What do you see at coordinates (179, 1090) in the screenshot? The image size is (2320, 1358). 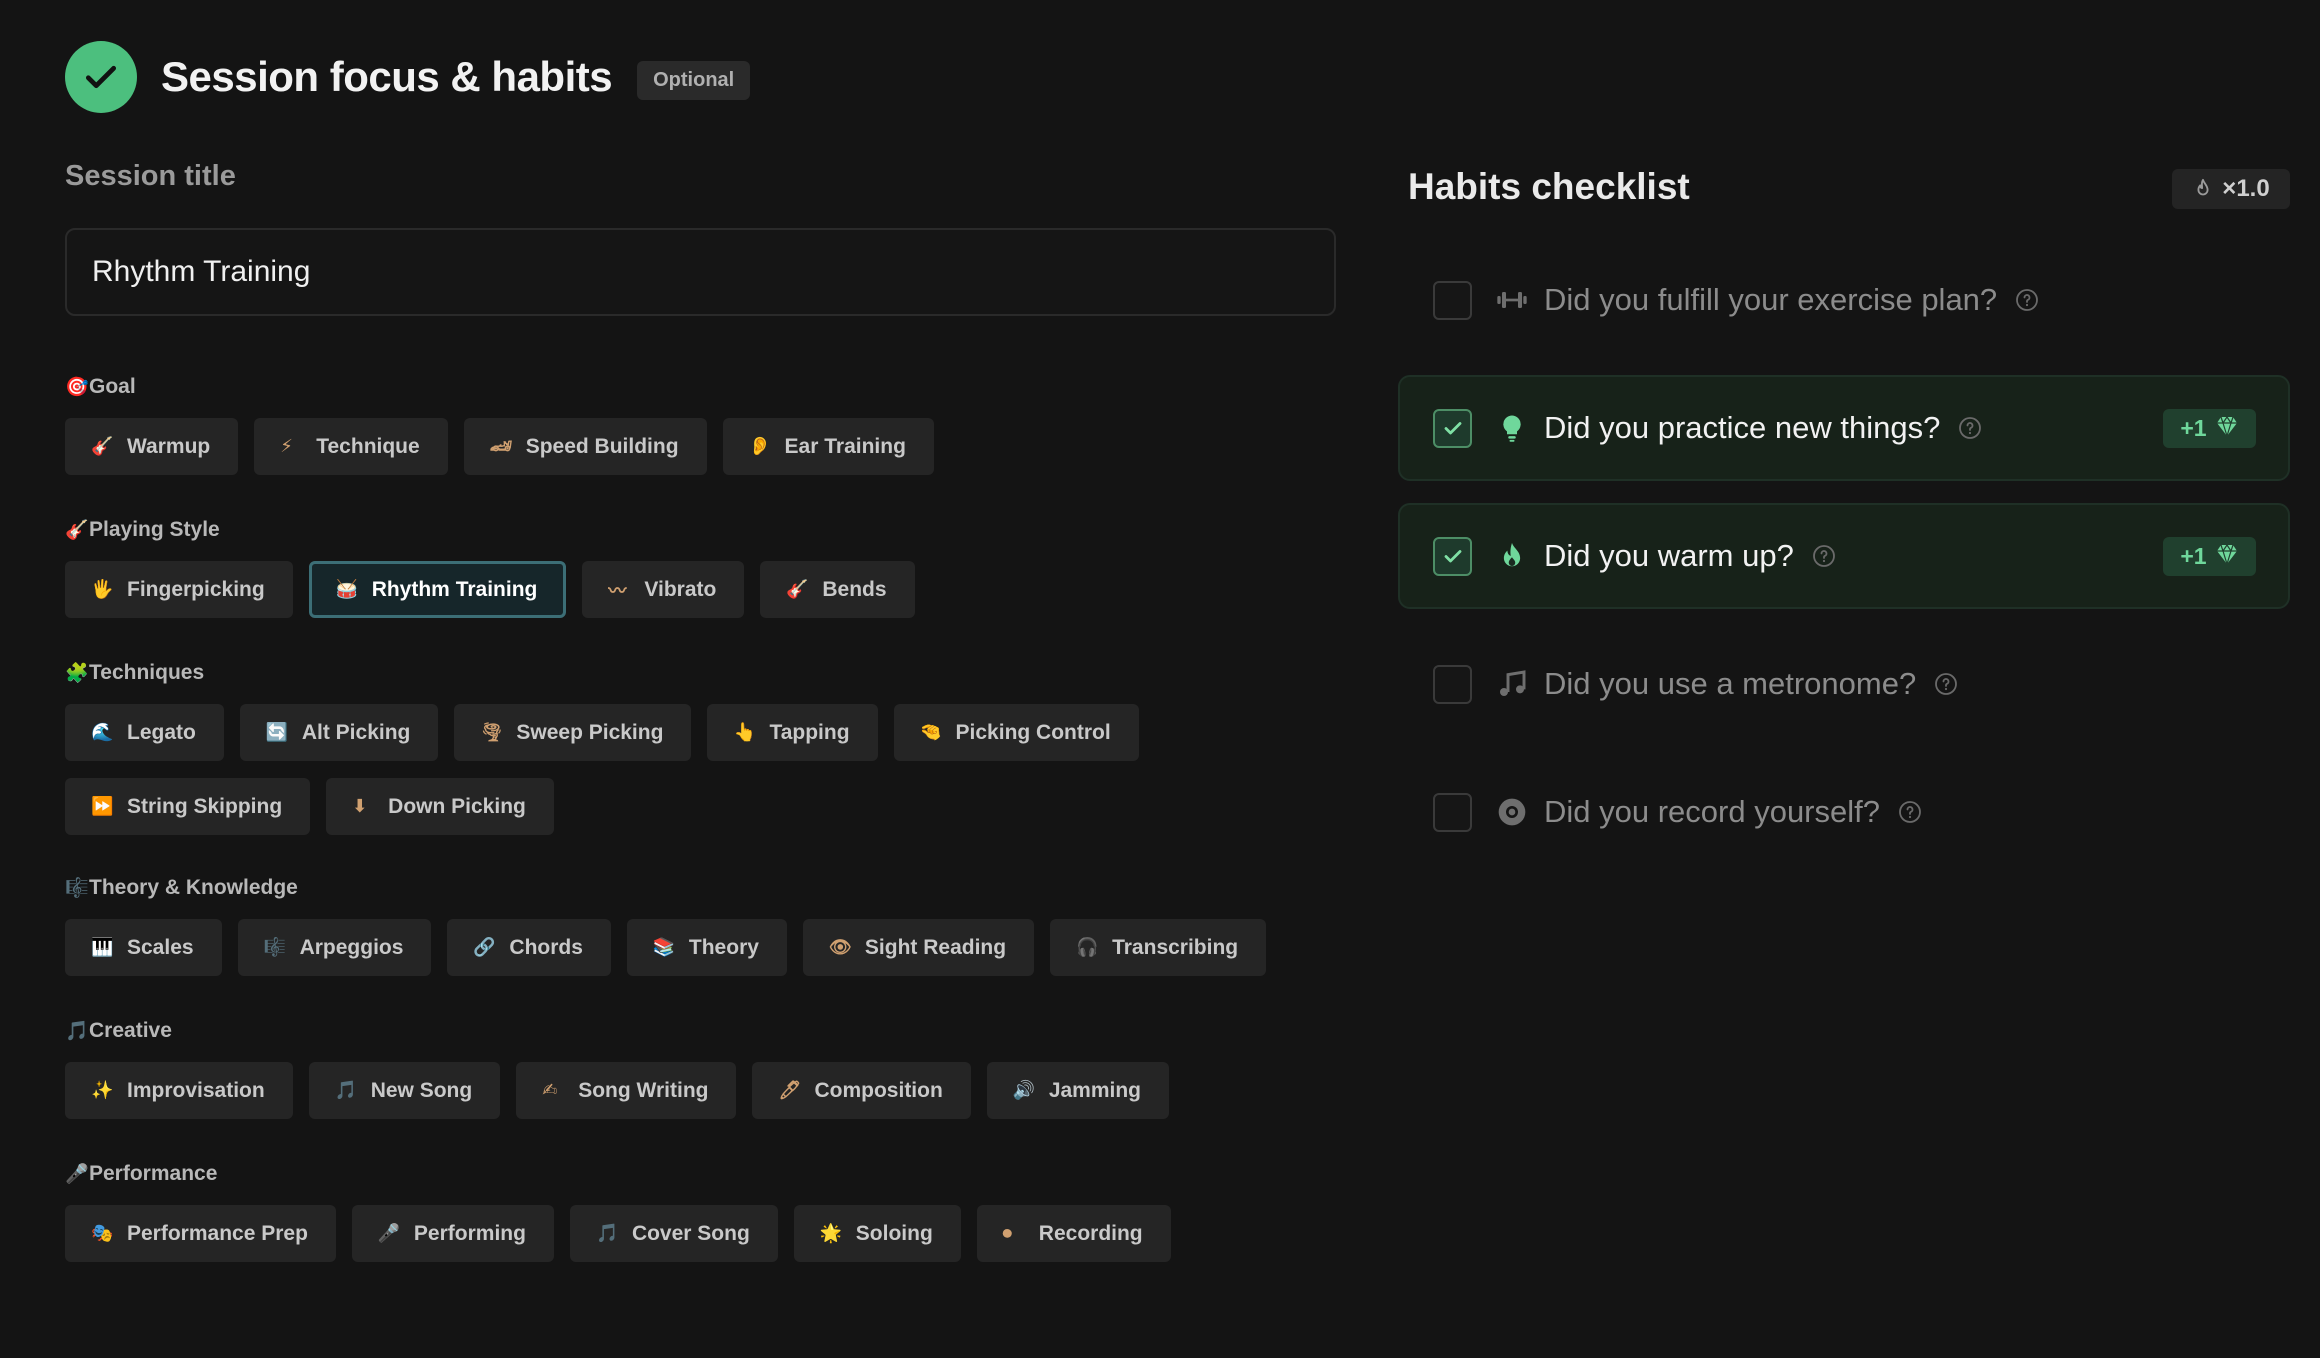 I see `chip-improvisation: ✨ Improvisation` at bounding box center [179, 1090].